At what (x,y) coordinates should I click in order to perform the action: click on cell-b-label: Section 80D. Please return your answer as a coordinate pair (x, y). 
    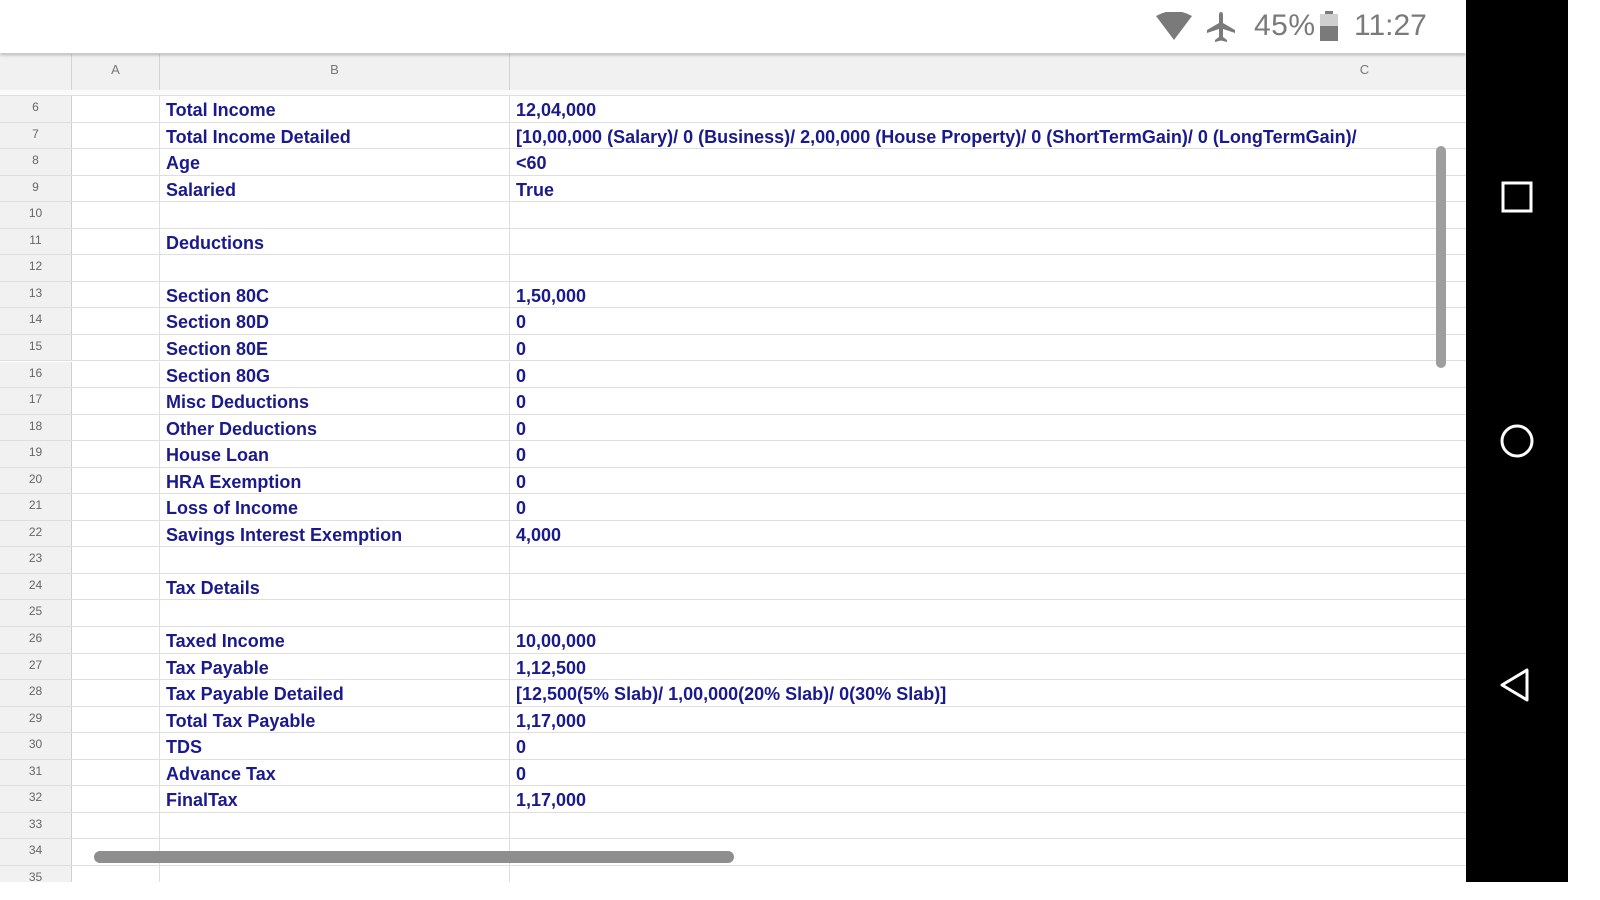
    Looking at the image, I should click on (335, 321).